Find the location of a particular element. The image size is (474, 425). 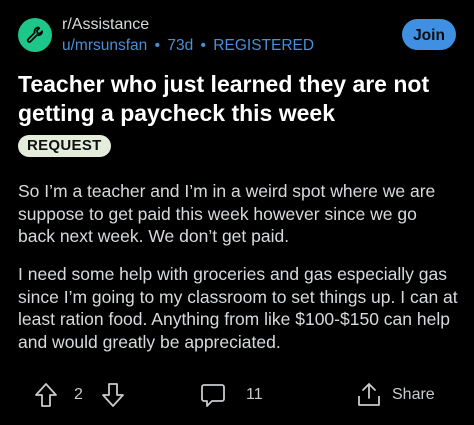

upvote-icon is located at coordinates (46, 395).